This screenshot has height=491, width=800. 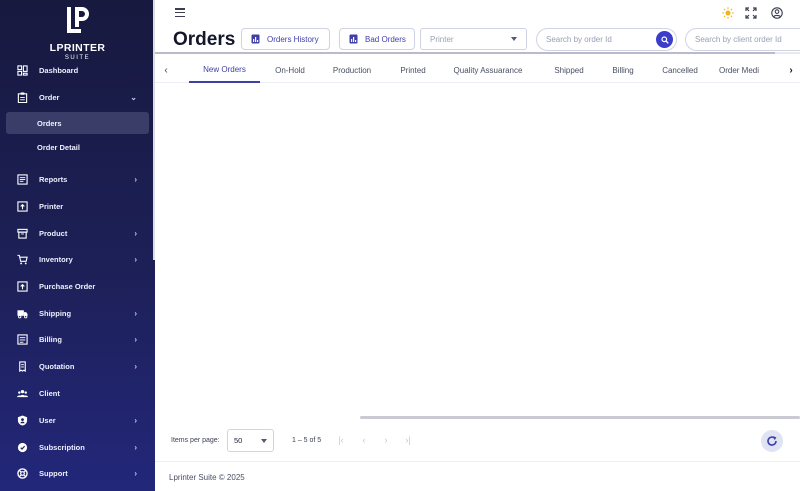 I want to click on tabs-scroll-left-icon: ‹, so click(x=166, y=70).